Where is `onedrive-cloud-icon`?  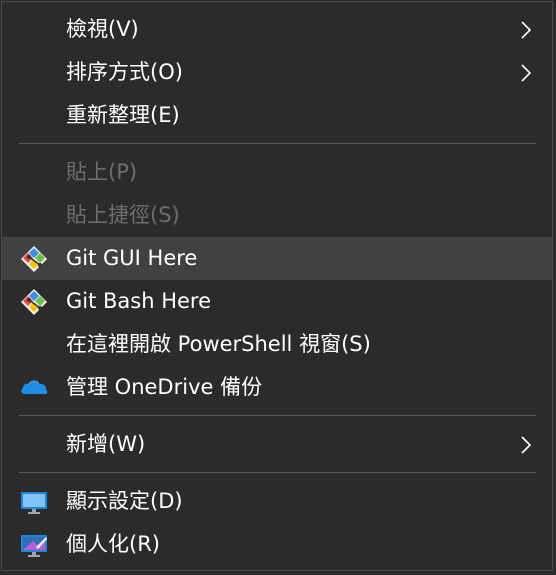
onedrive-cloud-icon is located at coordinates (34, 387).